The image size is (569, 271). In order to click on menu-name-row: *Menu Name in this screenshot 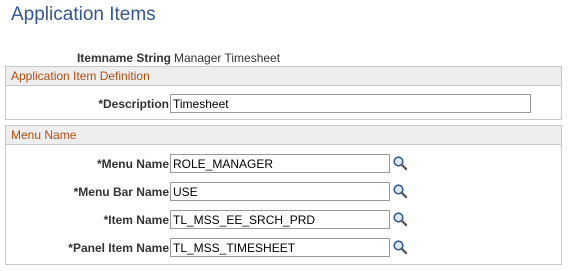, I will do `click(283, 164)`.